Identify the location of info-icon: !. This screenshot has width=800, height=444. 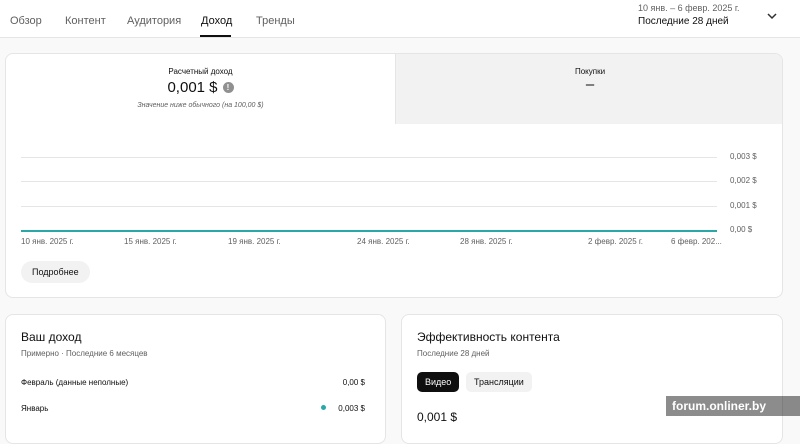
(228, 87).